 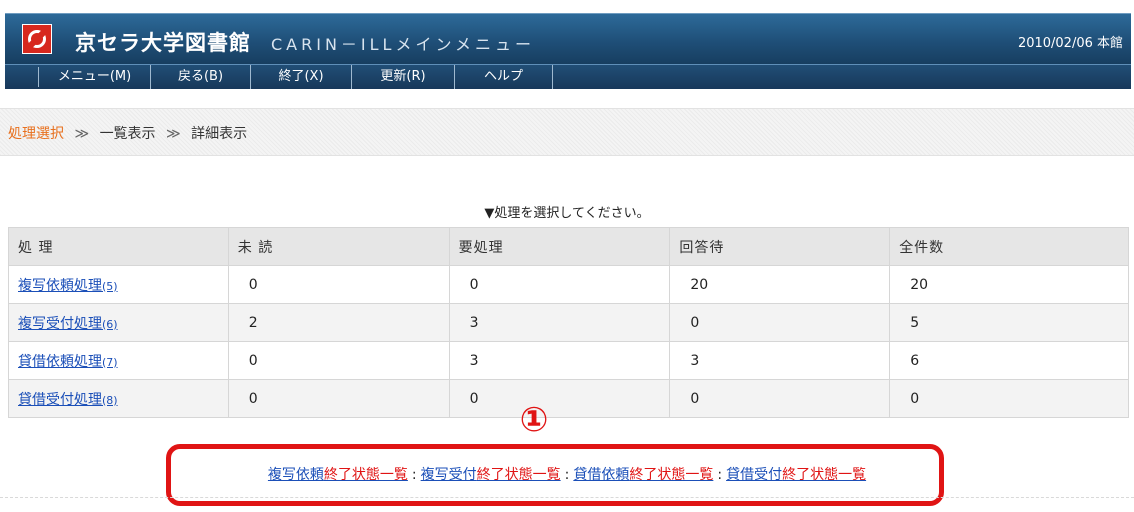 I want to click on table-row: 複写依頼処理(5) 0 0 20 20, so click(x=568, y=284).